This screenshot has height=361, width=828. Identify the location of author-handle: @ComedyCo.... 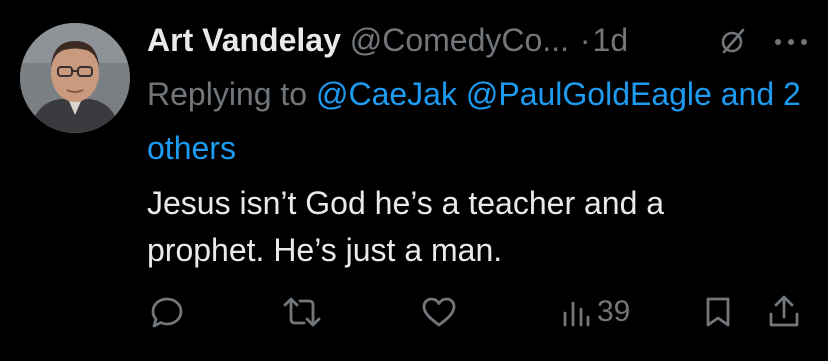
(459, 40).